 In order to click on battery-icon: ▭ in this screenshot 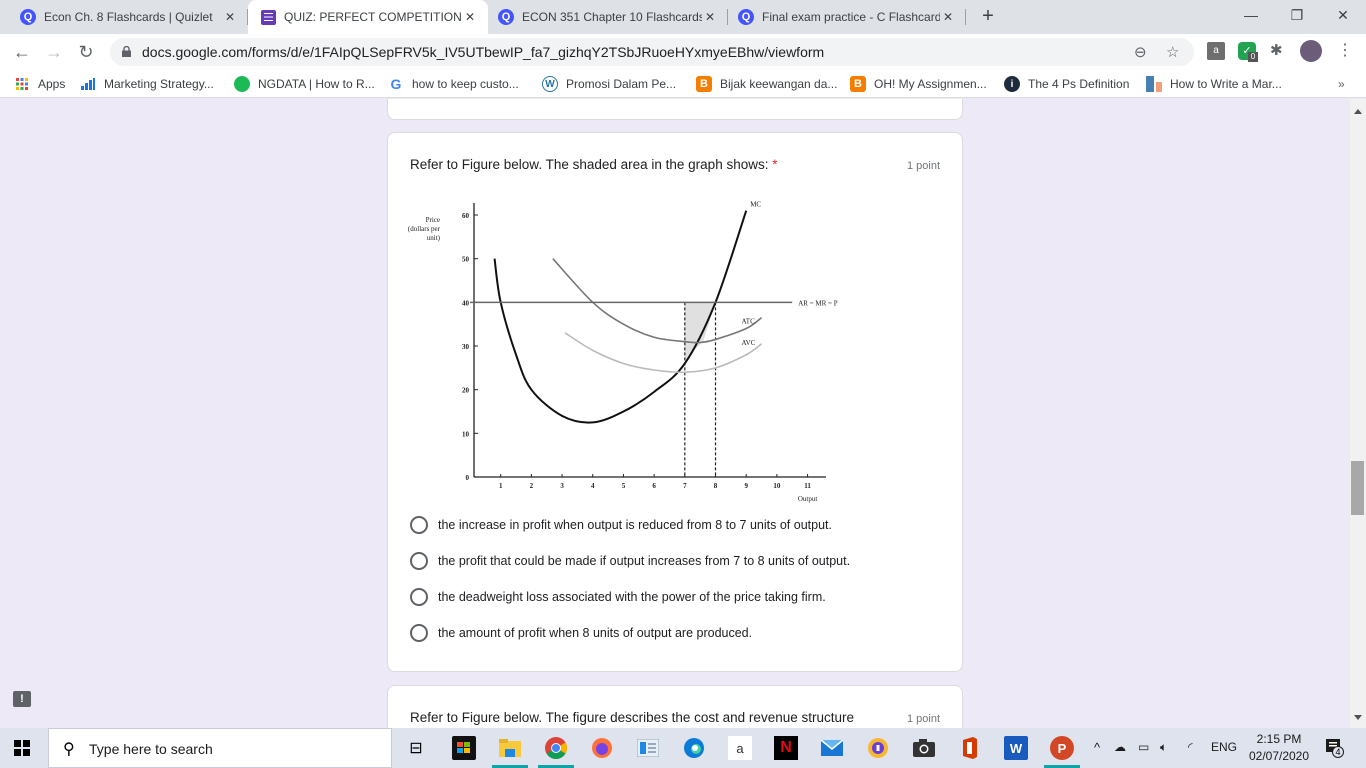, I will do `click(1143, 747)`.